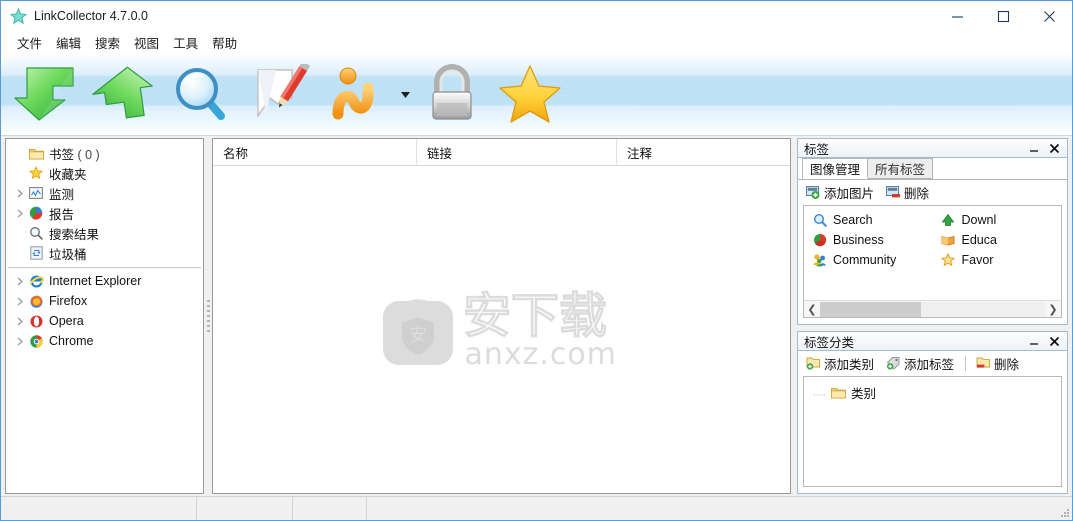  Describe the element at coordinates (1034, 341) in the screenshot. I see `categories-minimize-button` at that location.